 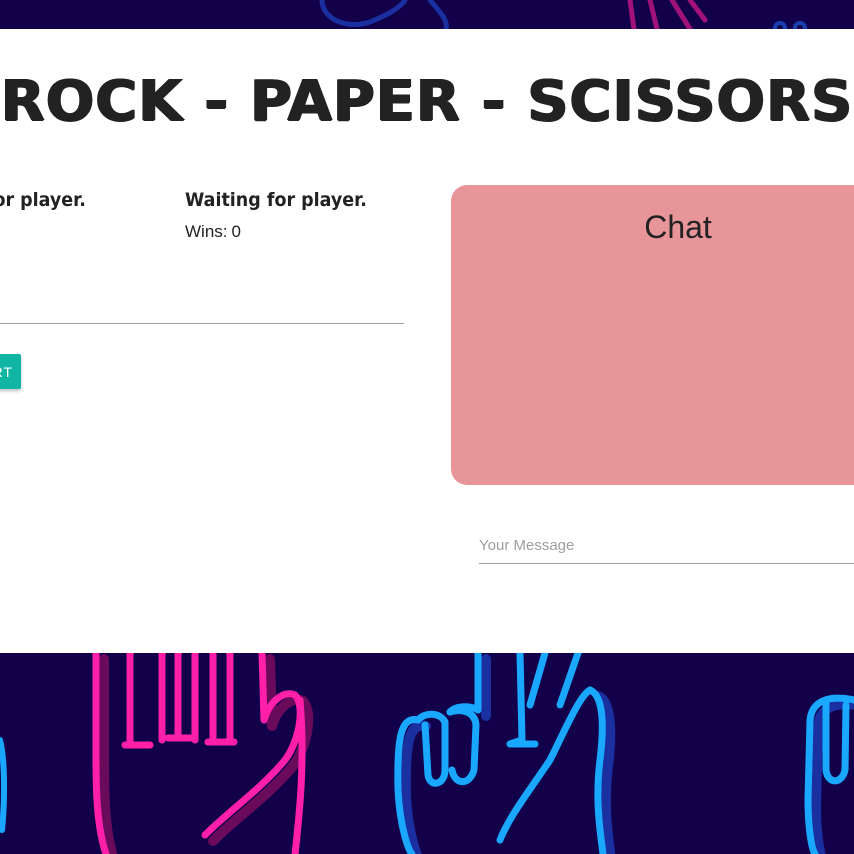 I want to click on wins-count: 0, so click(x=236, y=231).